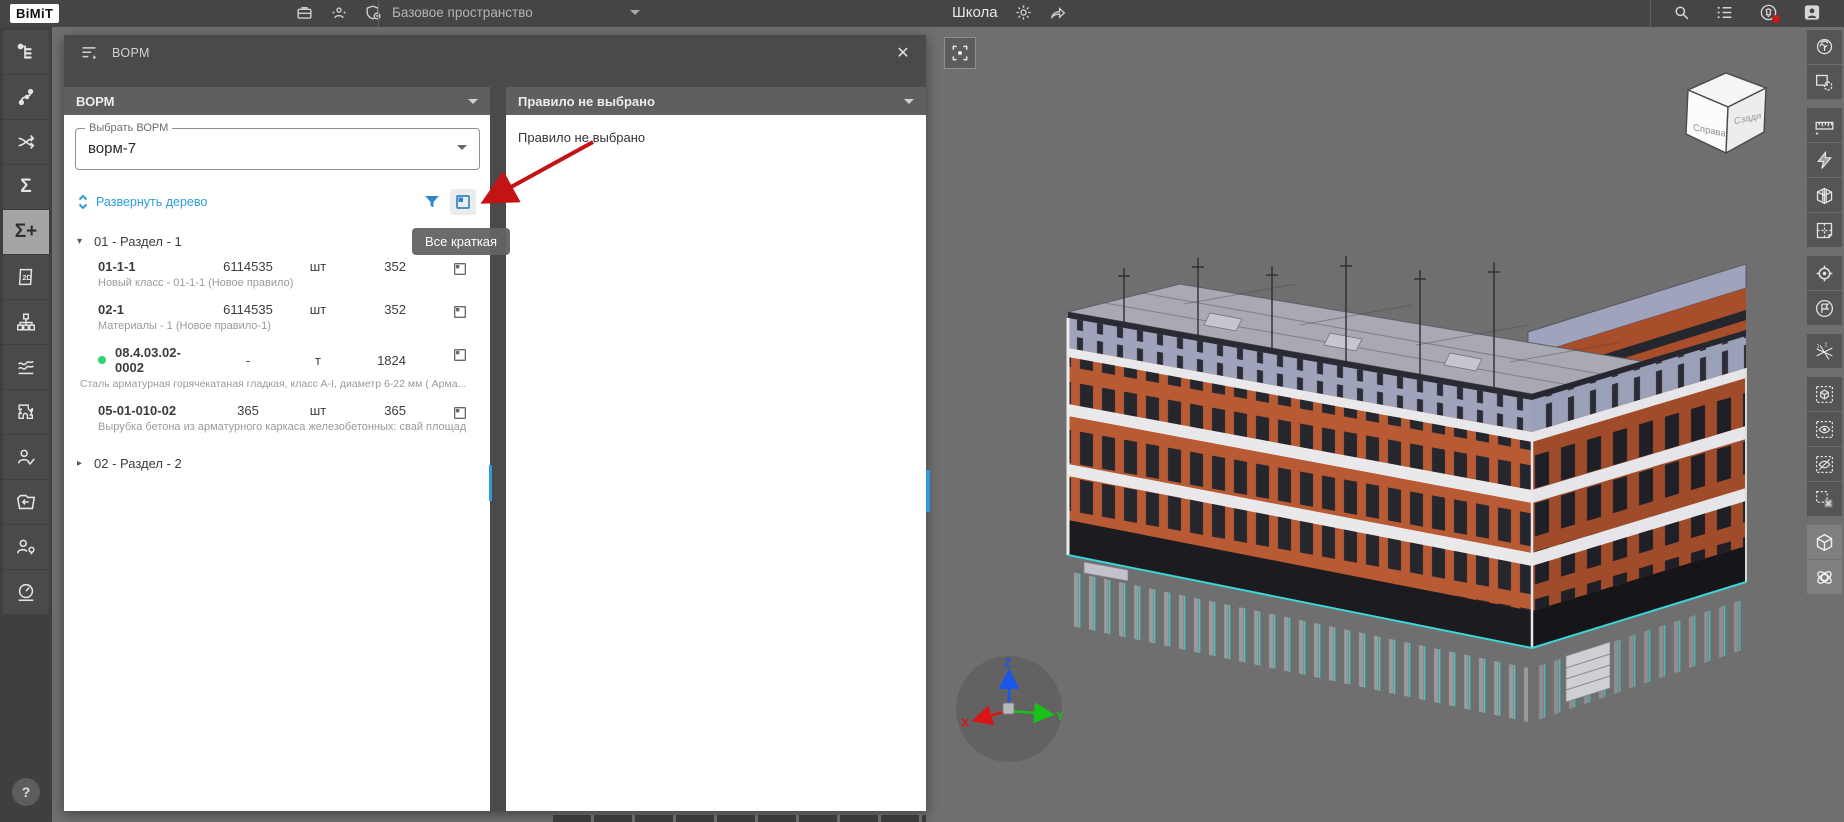  Describe the element at coordinates (1824, 82) in the screenshot. I see `select-similar-button` at that location.